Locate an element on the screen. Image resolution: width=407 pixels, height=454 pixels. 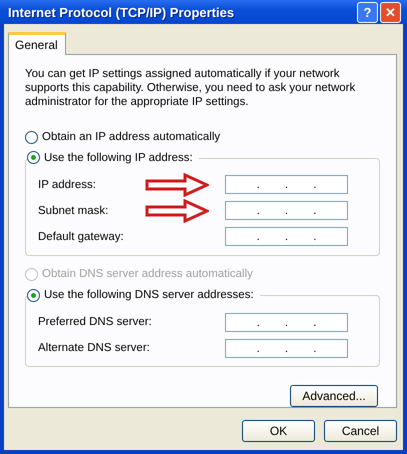
description-text: You can get IP settings assigned automatically if your network supports this capability. Otherwise, you need to ask your network administrator for the appropriate IP settings. is located at coordinates (190, 88).